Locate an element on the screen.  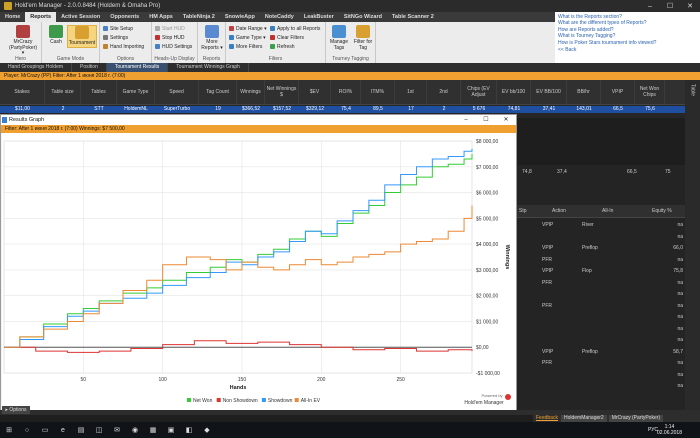
edge-browser-icon: e is located at coordinates (63, 430).